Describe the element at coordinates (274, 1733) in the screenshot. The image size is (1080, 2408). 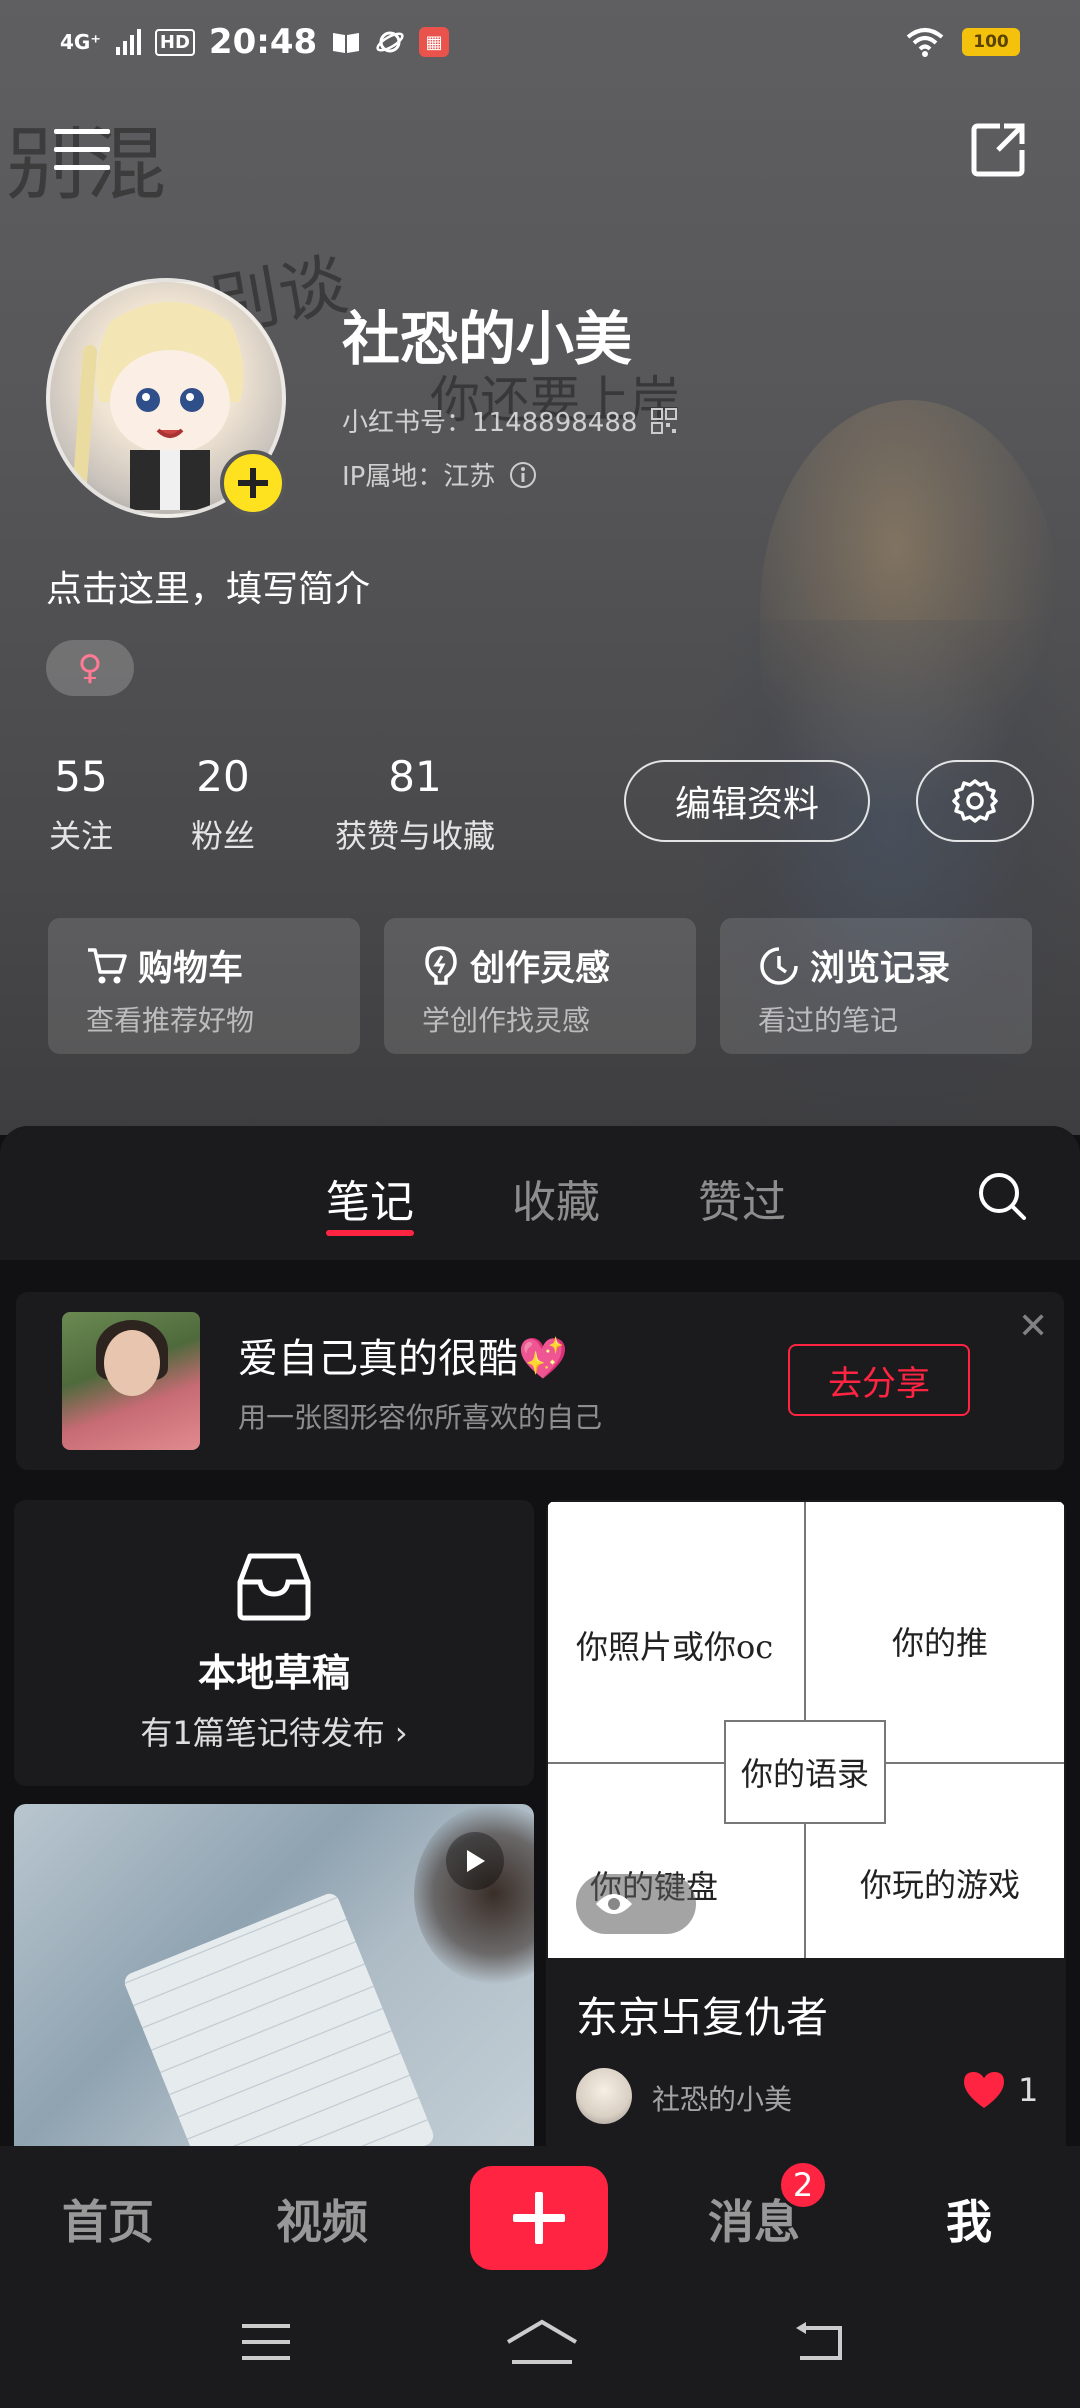
I see `drafts-subtitle: 有1篇笔记待发布 ›` at that location.